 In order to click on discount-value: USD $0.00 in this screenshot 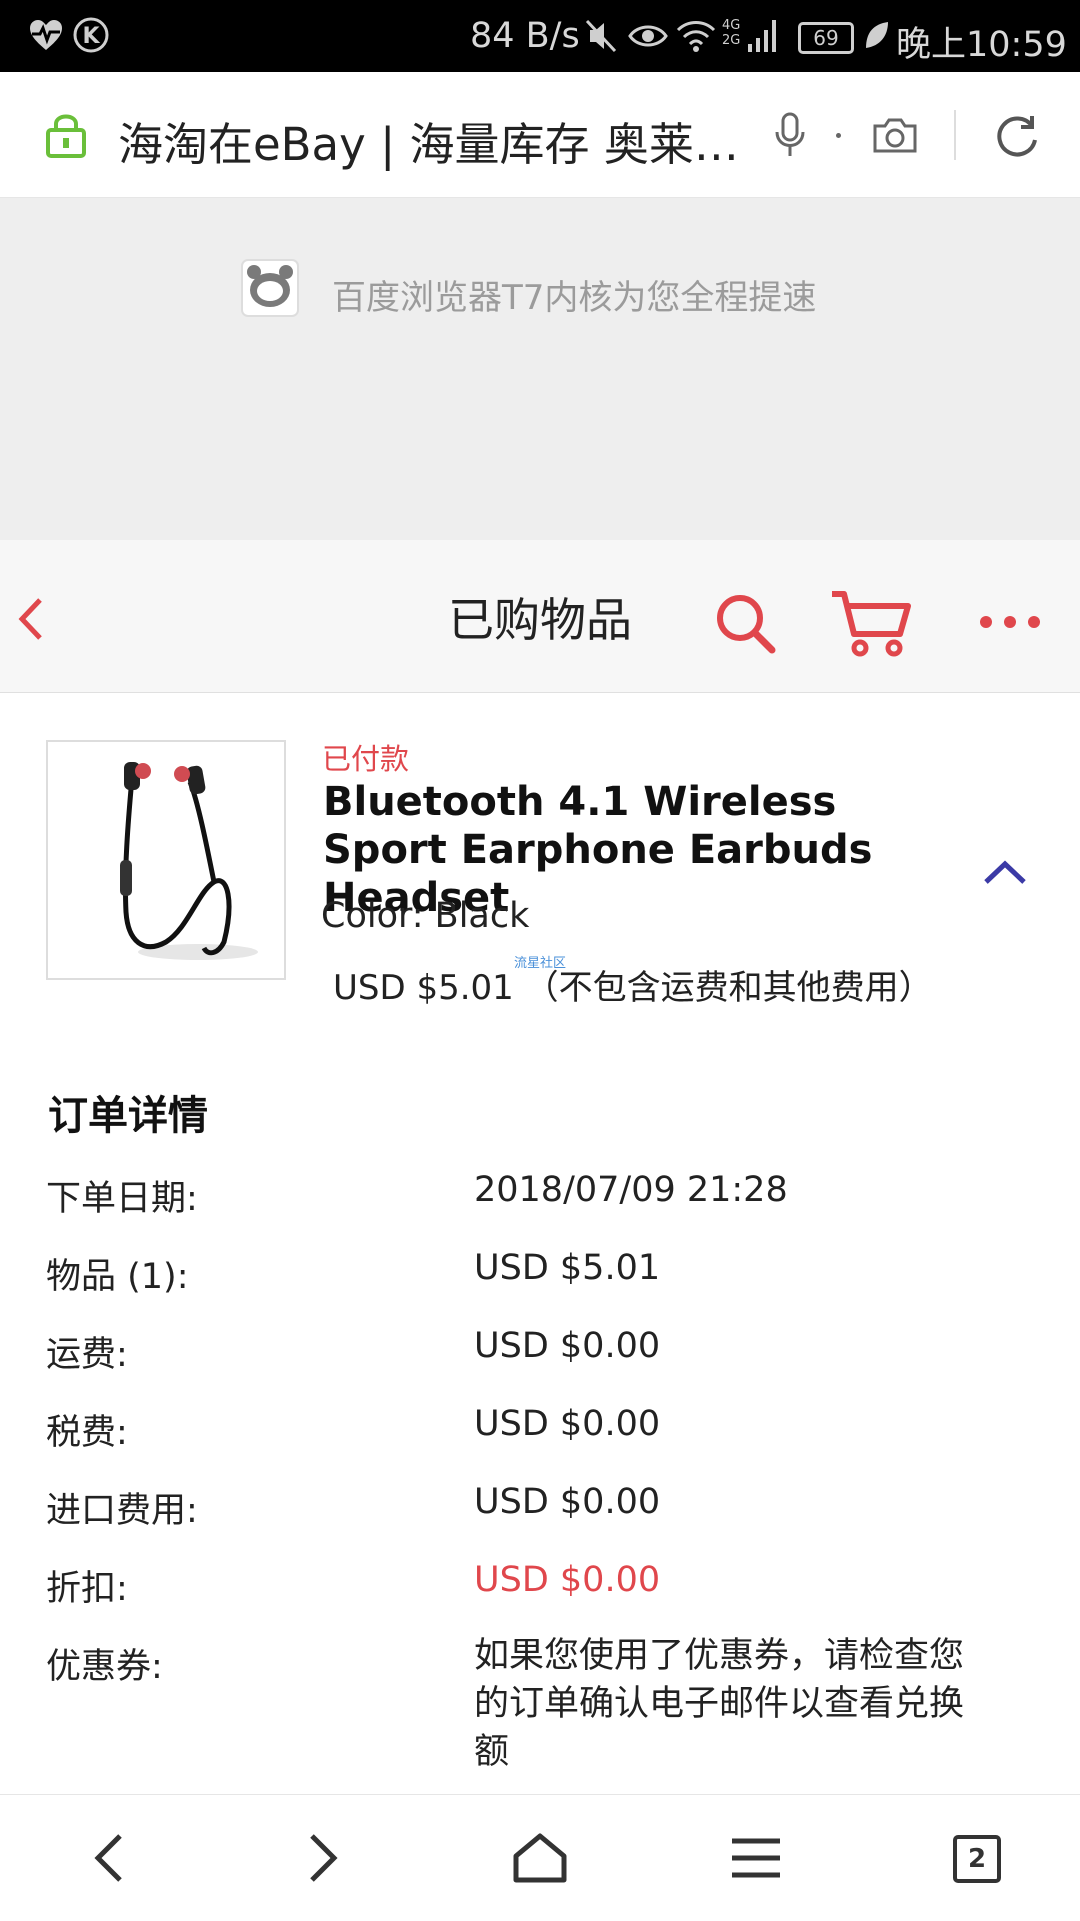, I will do `click(567, 1580)`.